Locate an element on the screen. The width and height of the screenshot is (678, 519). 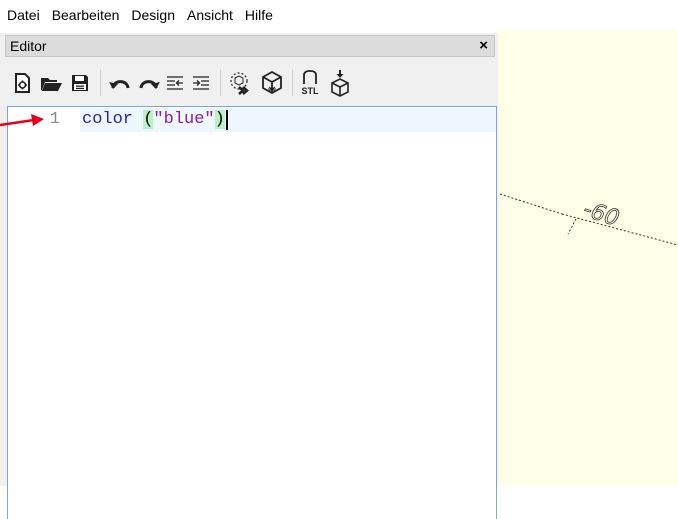
menu-bearbeiten: Bearbeiten is located at coordinates (86, 15).